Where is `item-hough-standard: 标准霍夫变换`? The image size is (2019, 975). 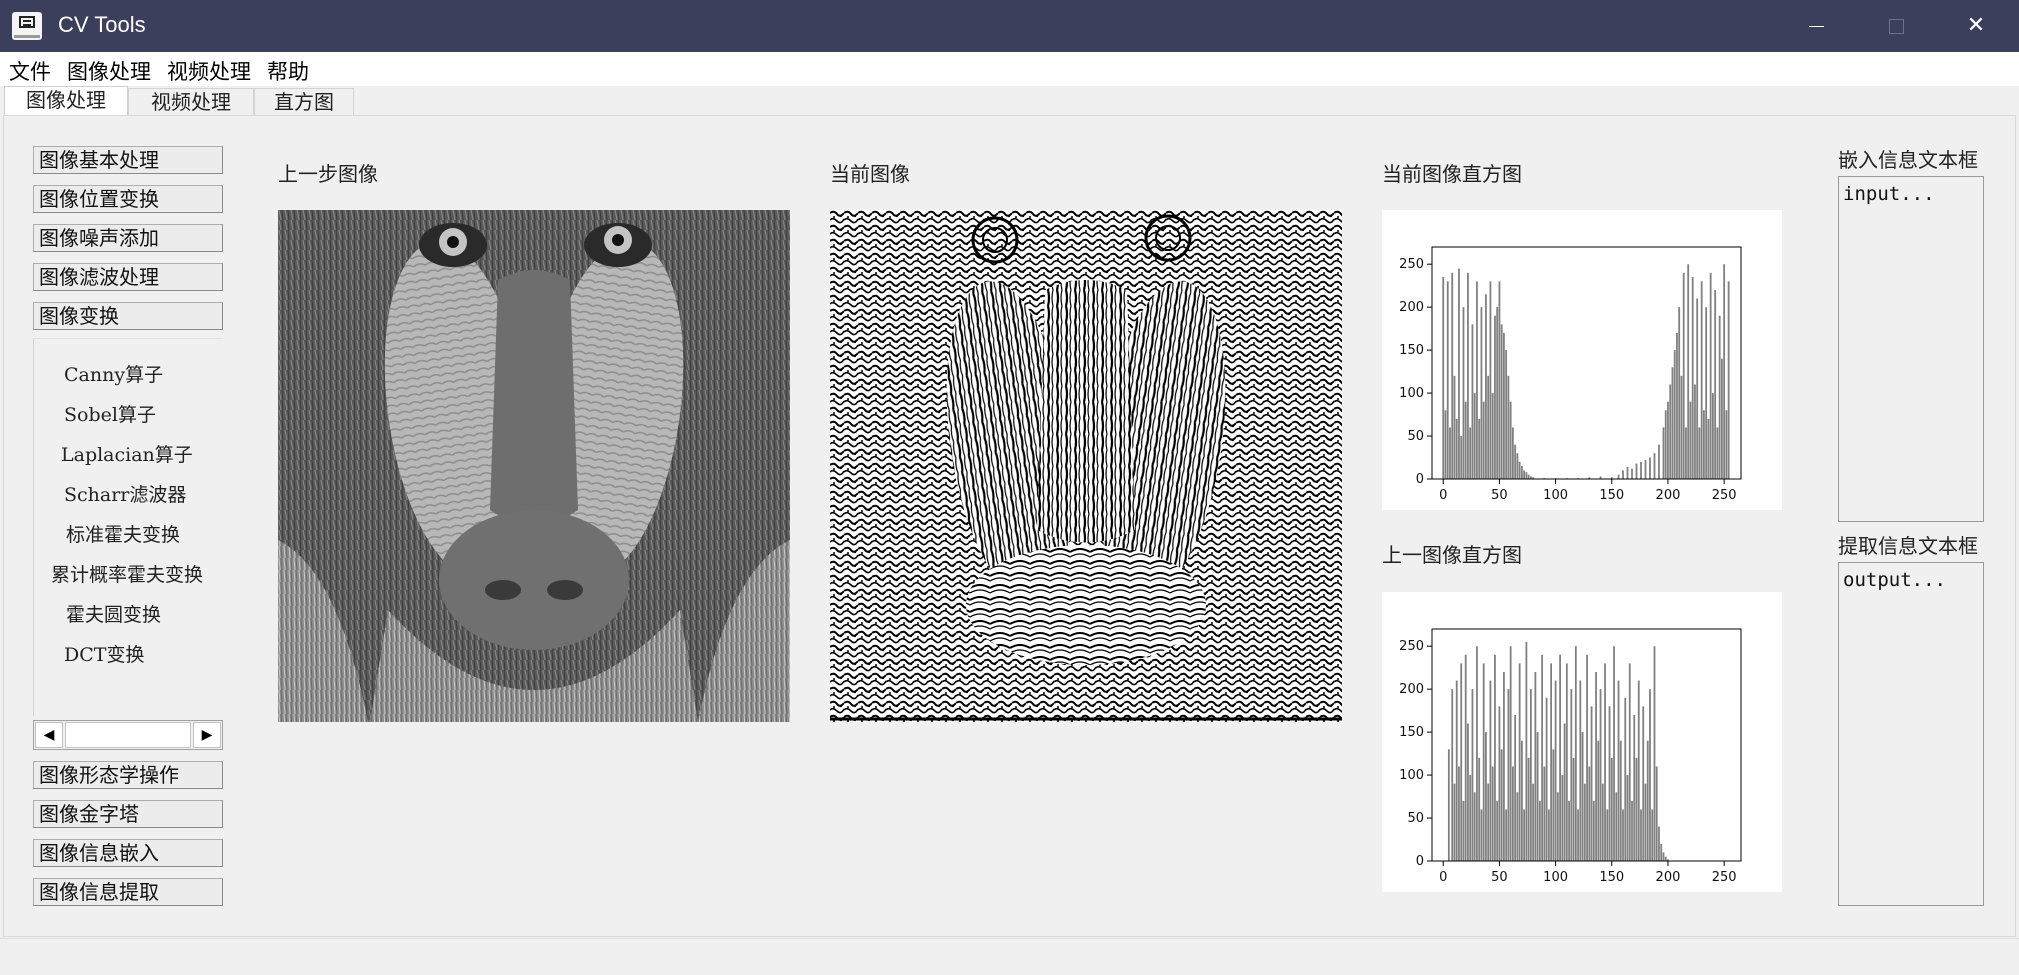 item-hough-standard: 标准霍夫变换 is located at coordinates (123, 533).